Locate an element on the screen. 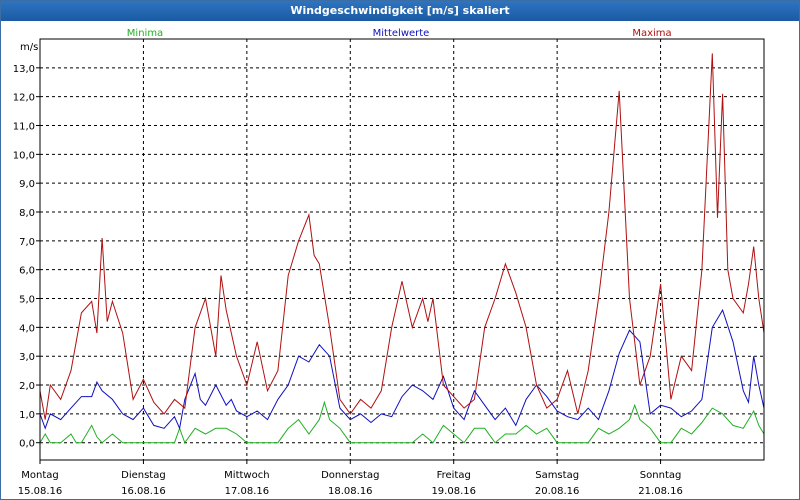  legend-mittelwerte: Mittelwerte is located at coordinates (401, 33).